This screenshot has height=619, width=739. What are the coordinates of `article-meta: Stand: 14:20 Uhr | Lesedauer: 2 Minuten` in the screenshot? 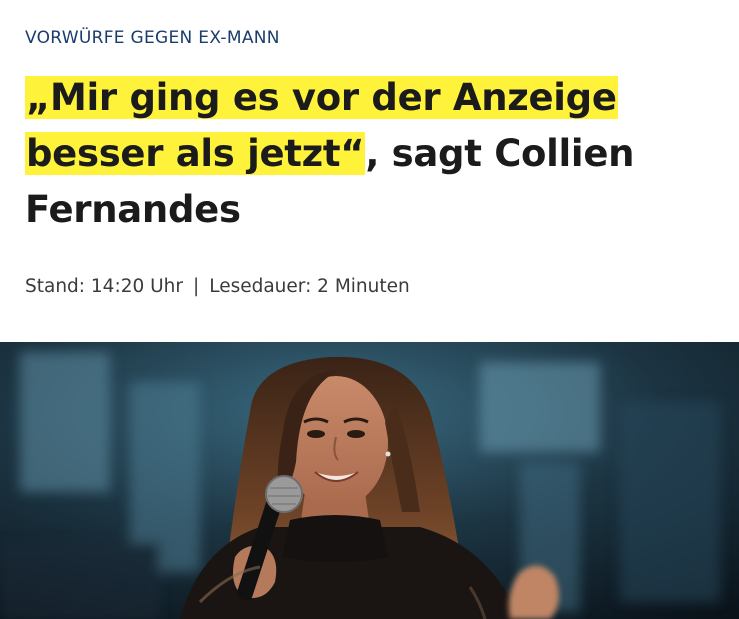 It's located at (217, 286).